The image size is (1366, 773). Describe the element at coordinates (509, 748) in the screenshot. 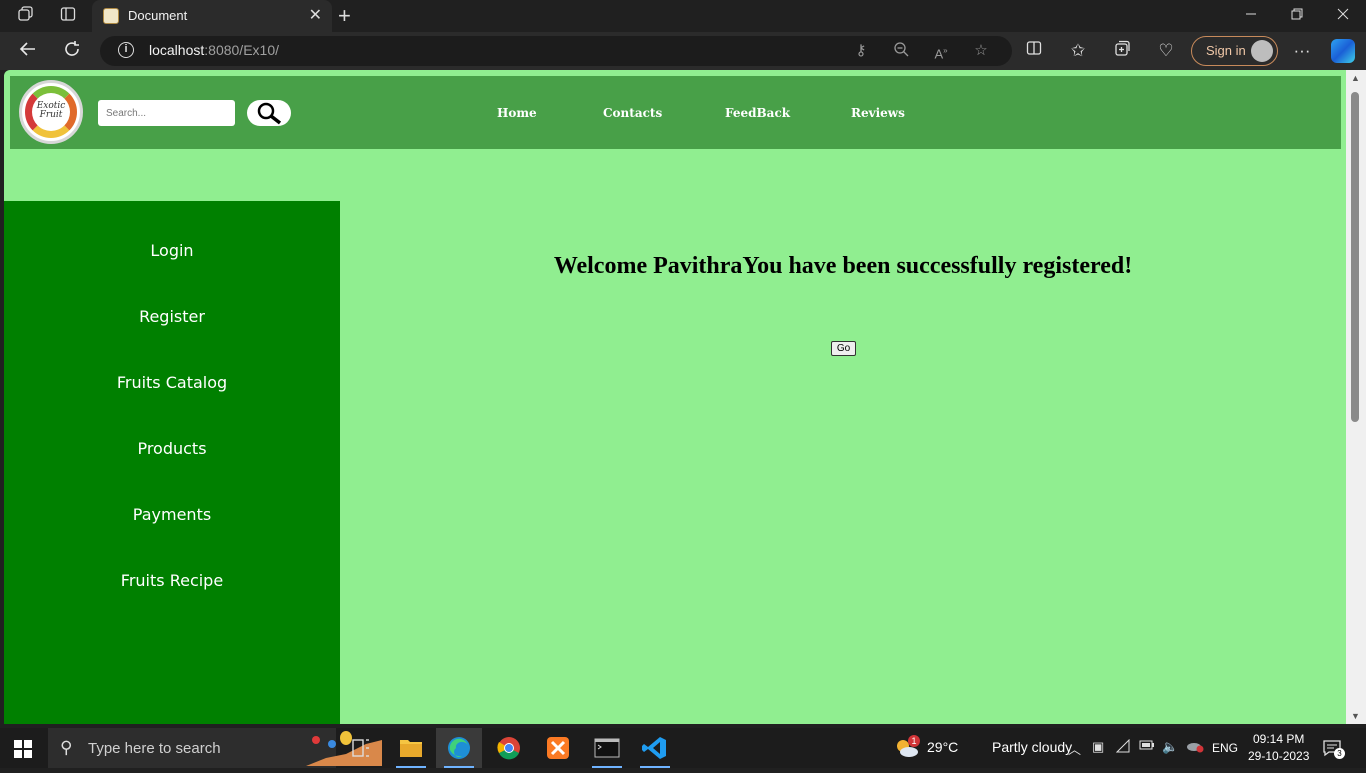

I see `chrome-icon` at that location.